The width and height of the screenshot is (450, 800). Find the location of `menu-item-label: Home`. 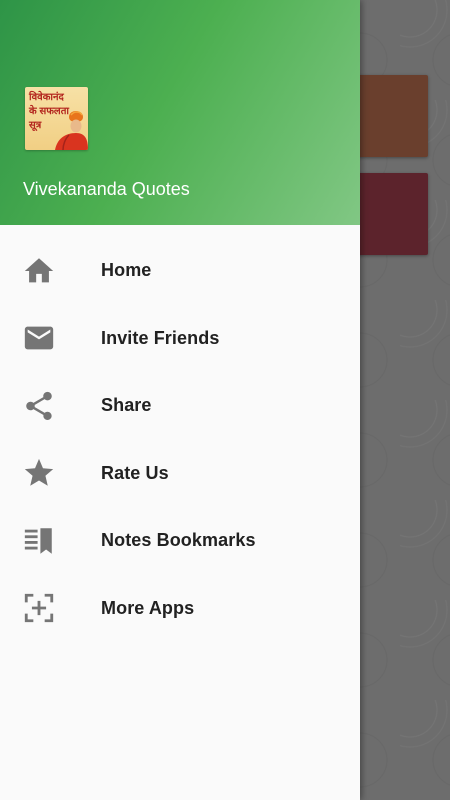

menu-item-label: Home is located at coordinates (126, 270).